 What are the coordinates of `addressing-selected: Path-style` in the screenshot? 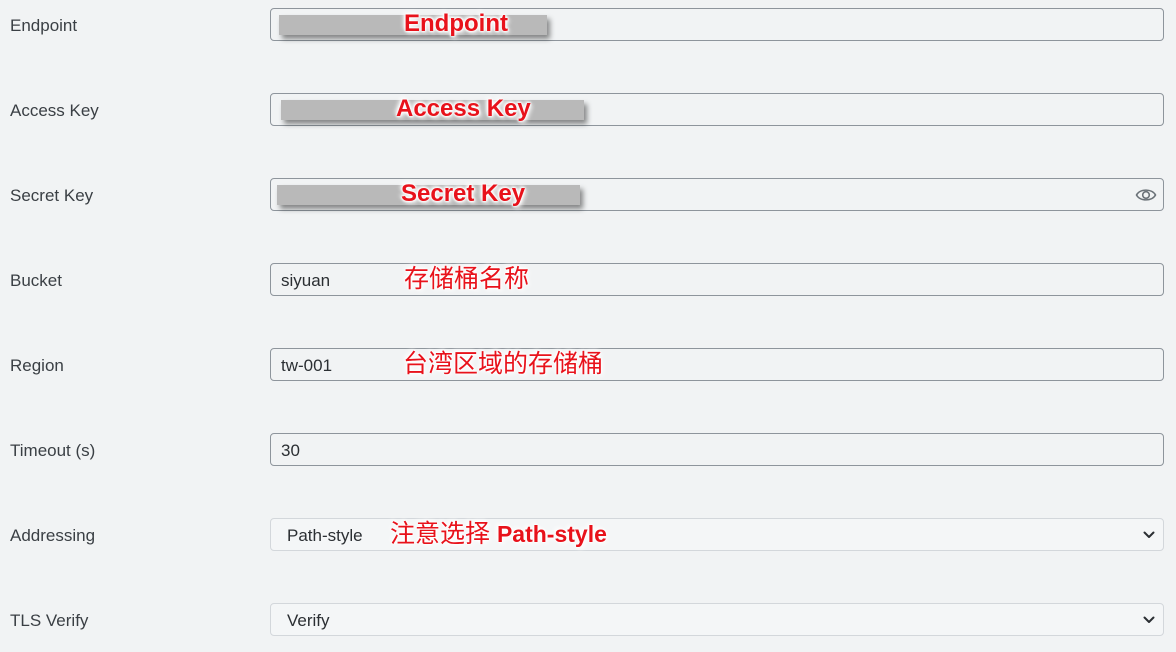 It's located at (325, 535).